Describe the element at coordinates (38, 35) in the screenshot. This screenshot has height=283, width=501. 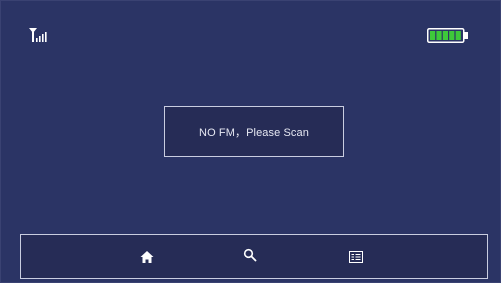
I see `signal-antenna-icon` at that location.